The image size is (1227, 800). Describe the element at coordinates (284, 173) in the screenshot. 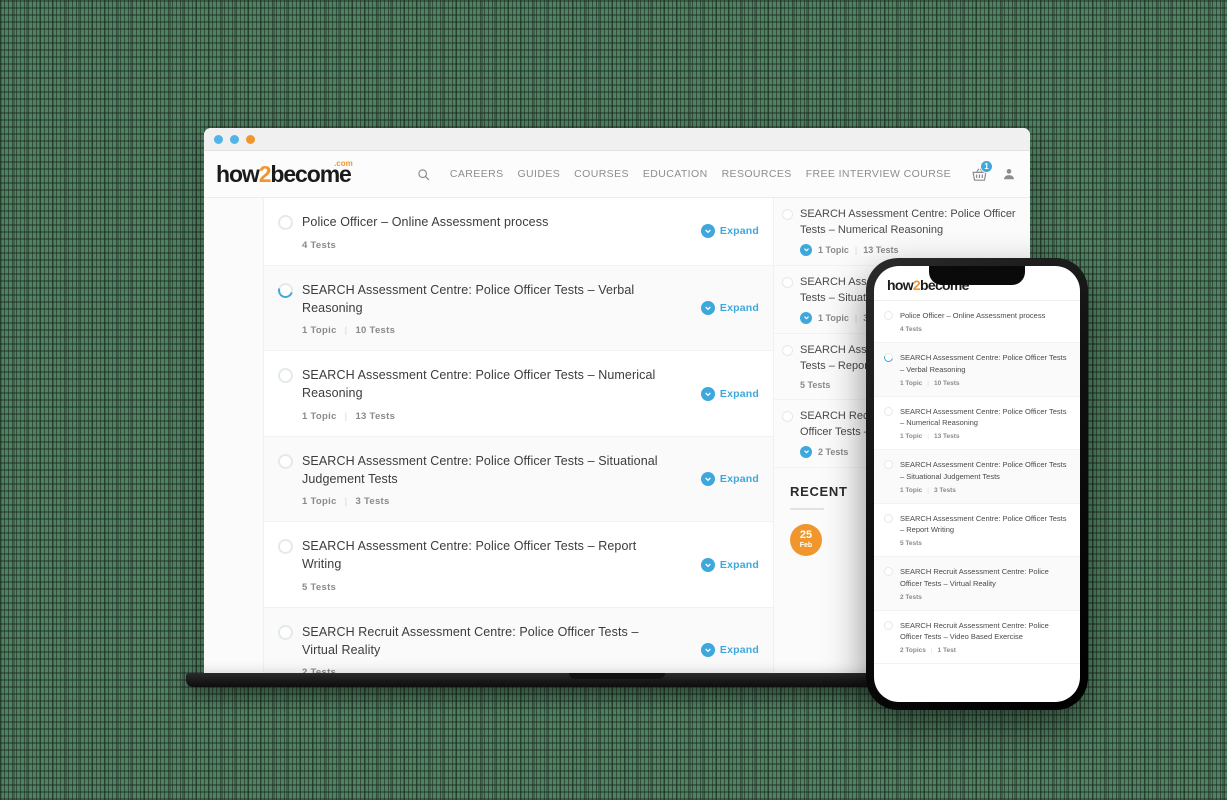

I see `site-logo: how2become .com` at that location.